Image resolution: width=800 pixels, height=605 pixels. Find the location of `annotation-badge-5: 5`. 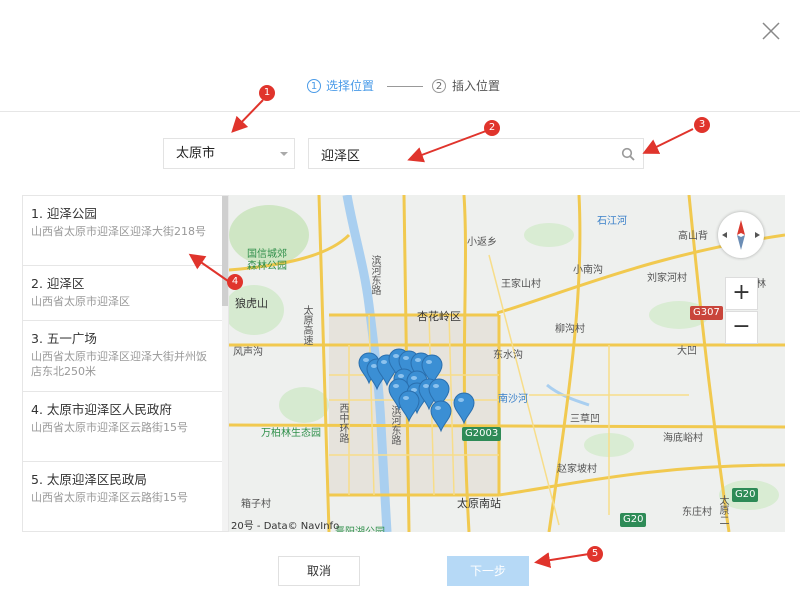

annotation-badge-5: 5 is located at coordinates (595, 554).